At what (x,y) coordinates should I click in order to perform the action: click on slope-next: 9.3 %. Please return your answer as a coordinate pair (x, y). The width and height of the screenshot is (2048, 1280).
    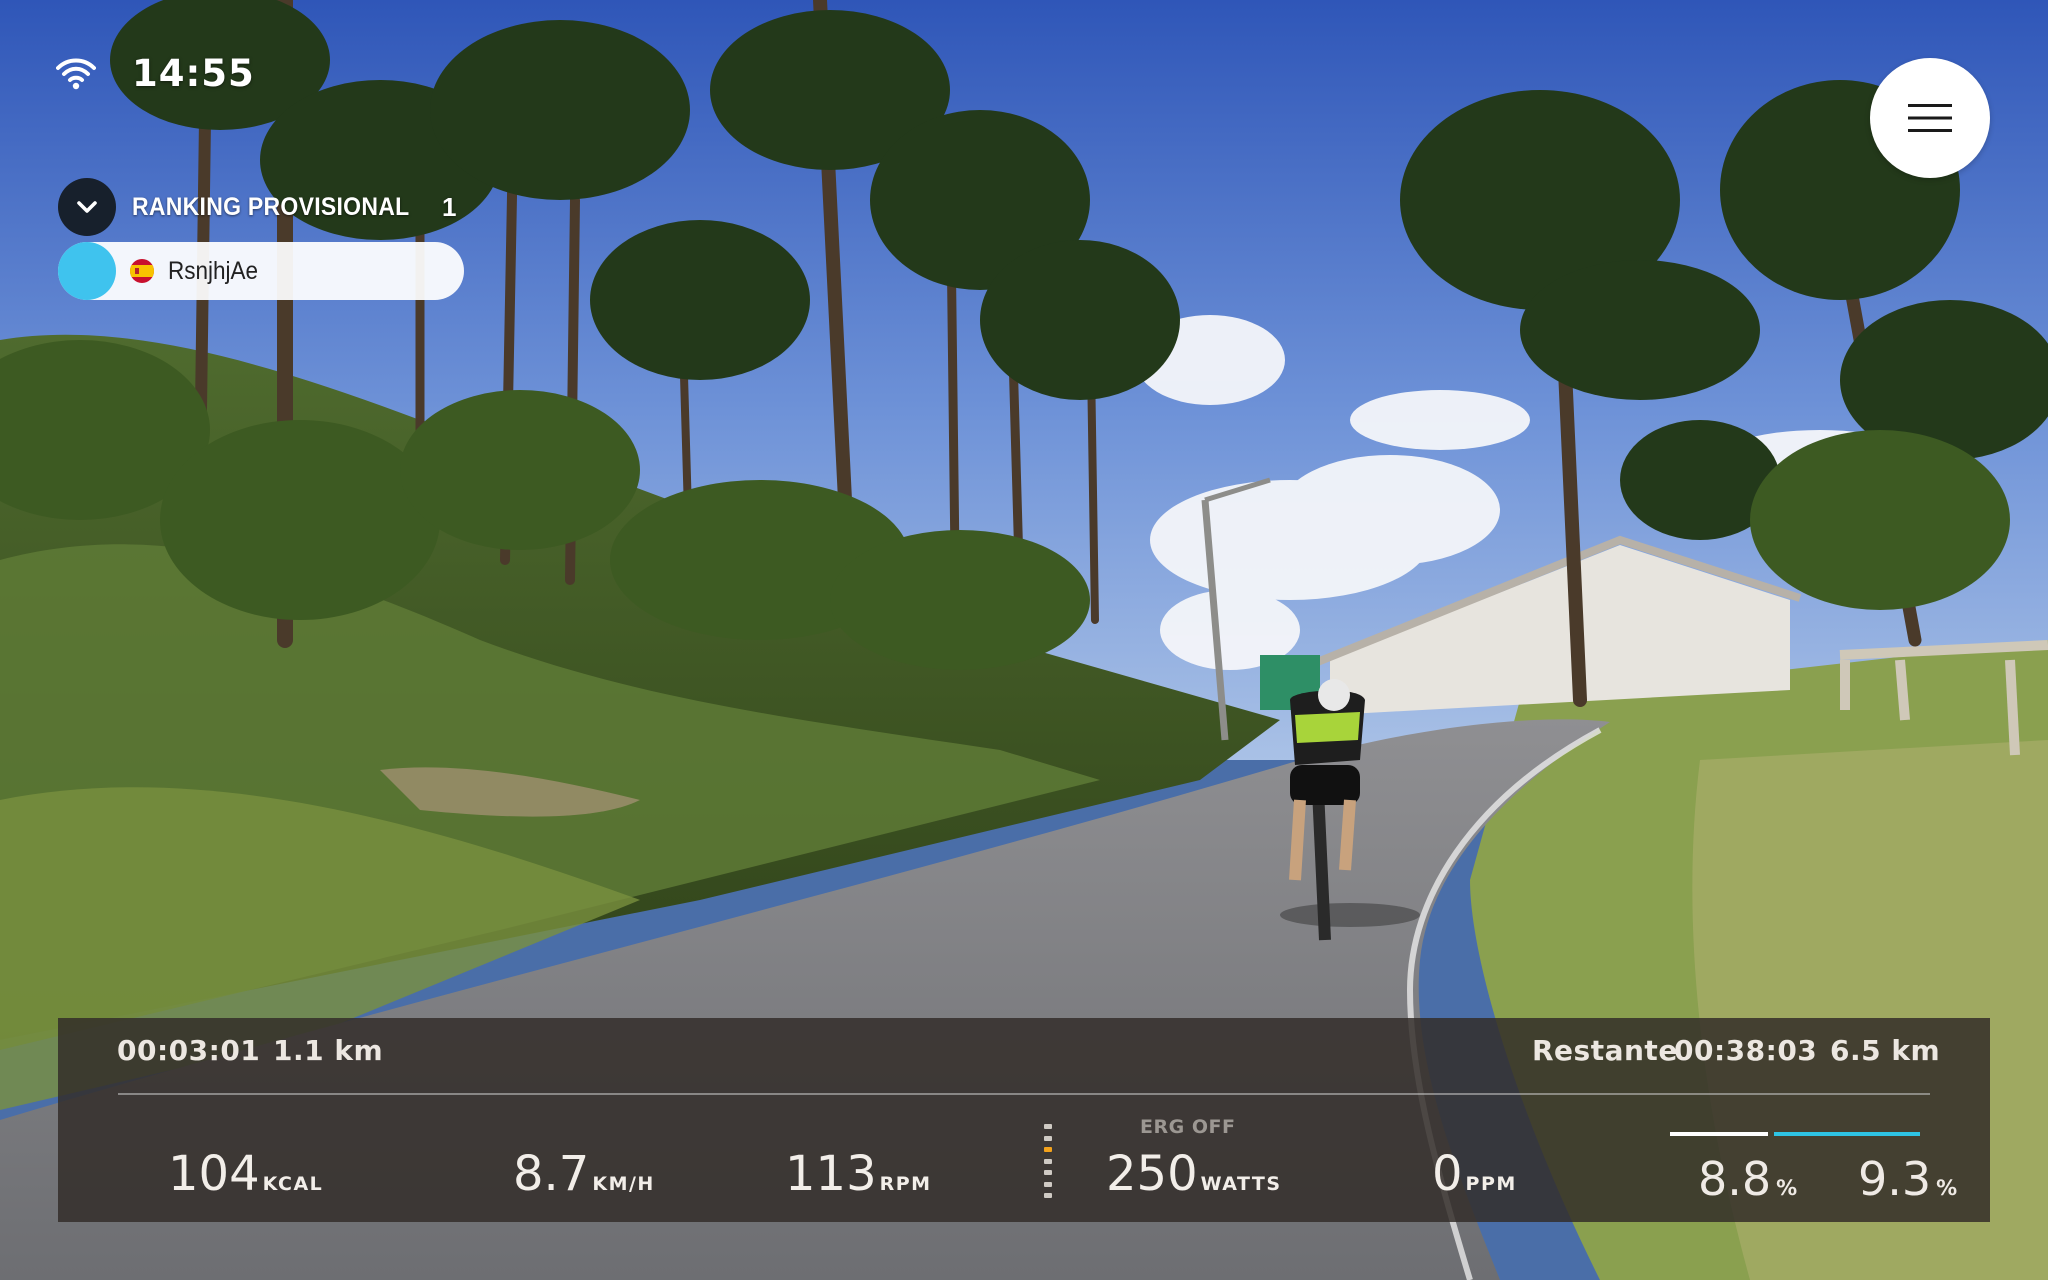
    Looking at the image, I should click on (1907, 1179).